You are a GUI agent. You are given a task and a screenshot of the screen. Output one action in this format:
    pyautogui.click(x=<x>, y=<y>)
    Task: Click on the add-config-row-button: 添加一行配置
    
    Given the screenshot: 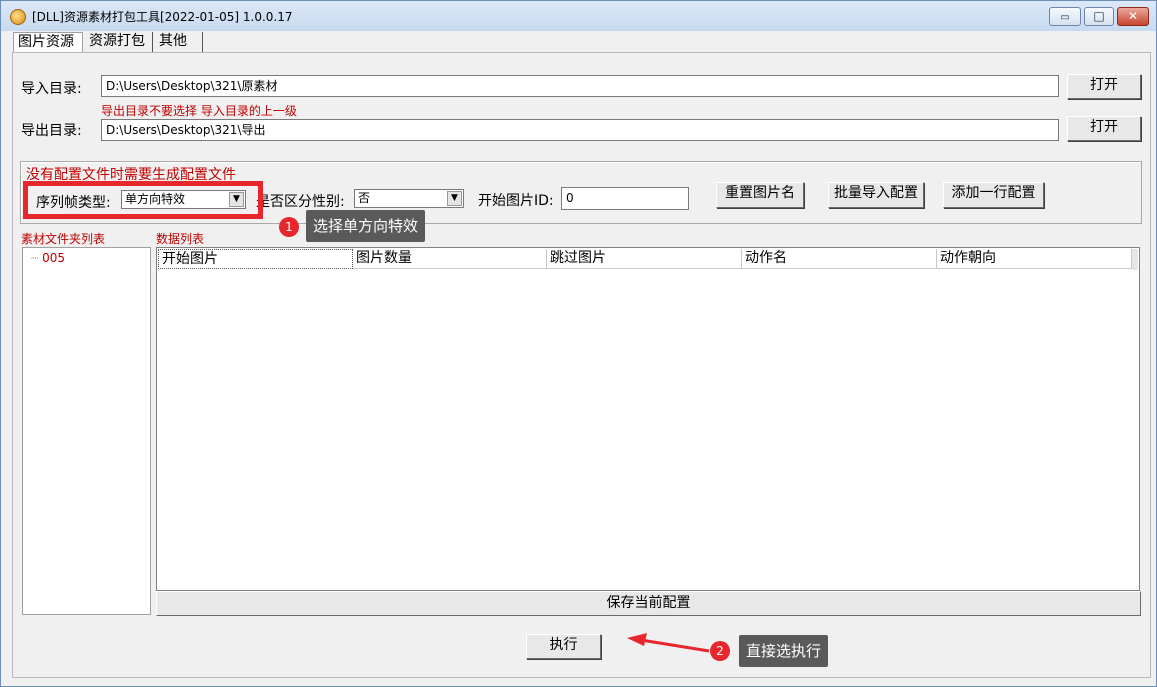 What is the action you would take?
    pyautogui.click(x=993, y=195)
    